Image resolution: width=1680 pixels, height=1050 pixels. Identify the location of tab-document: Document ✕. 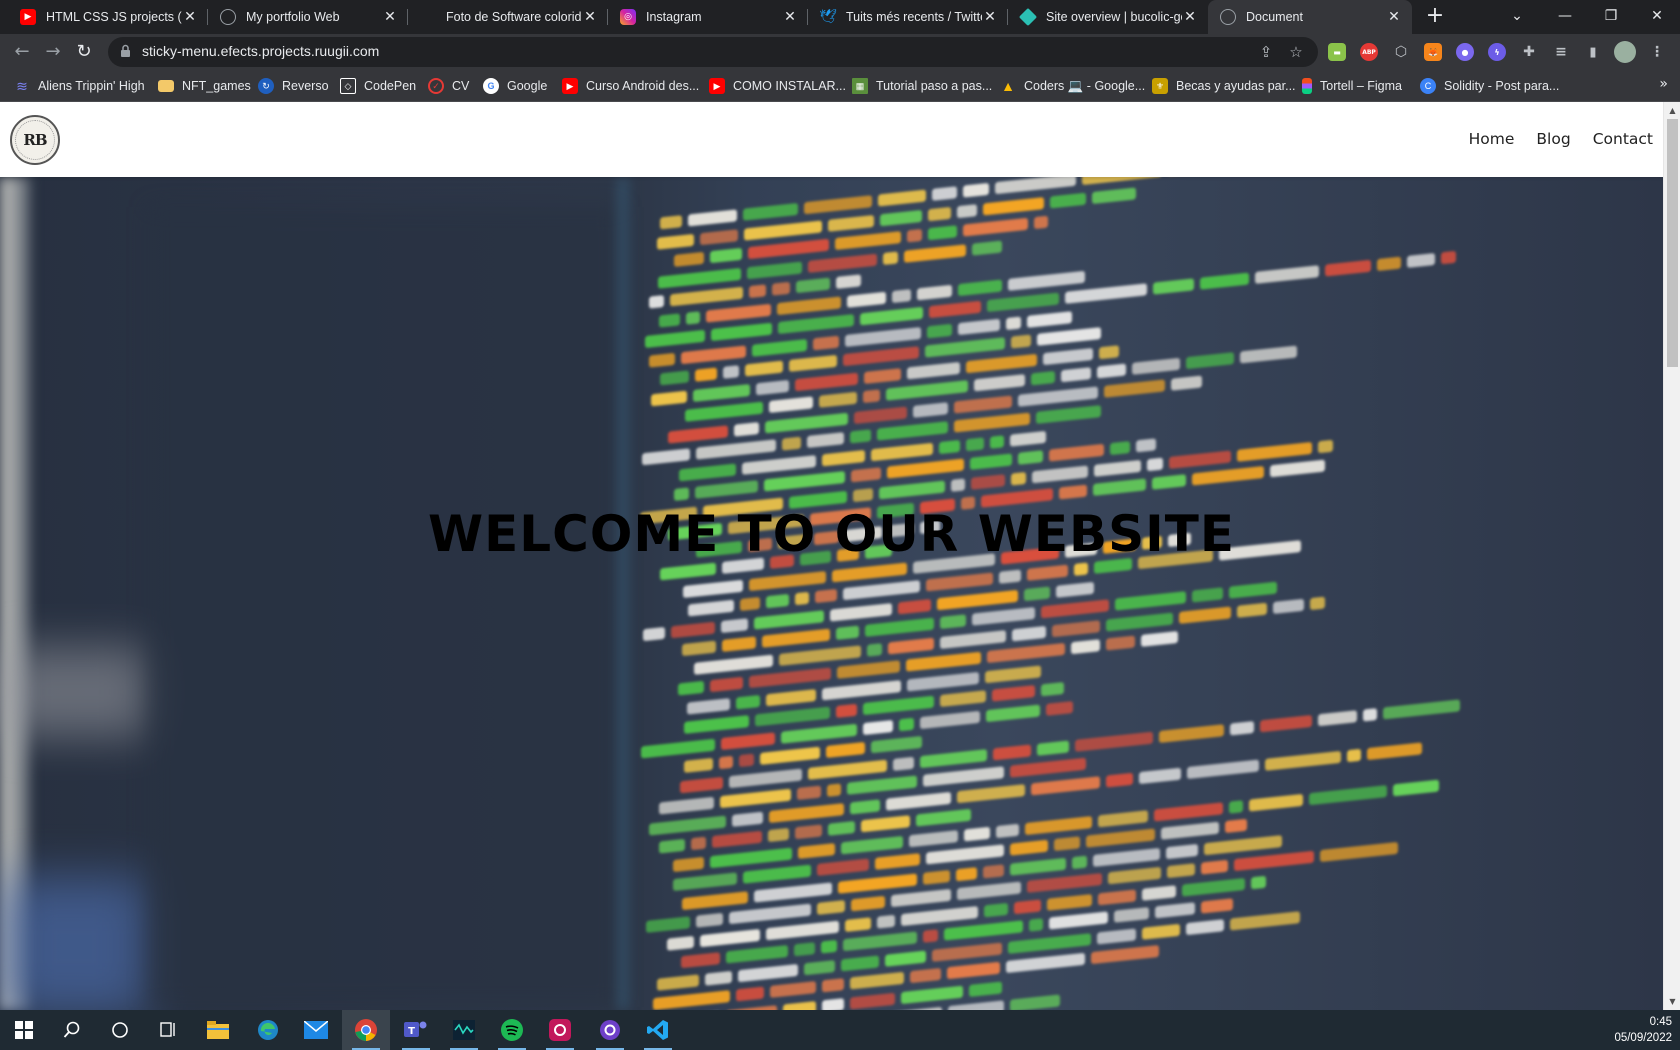
(1310, 17).